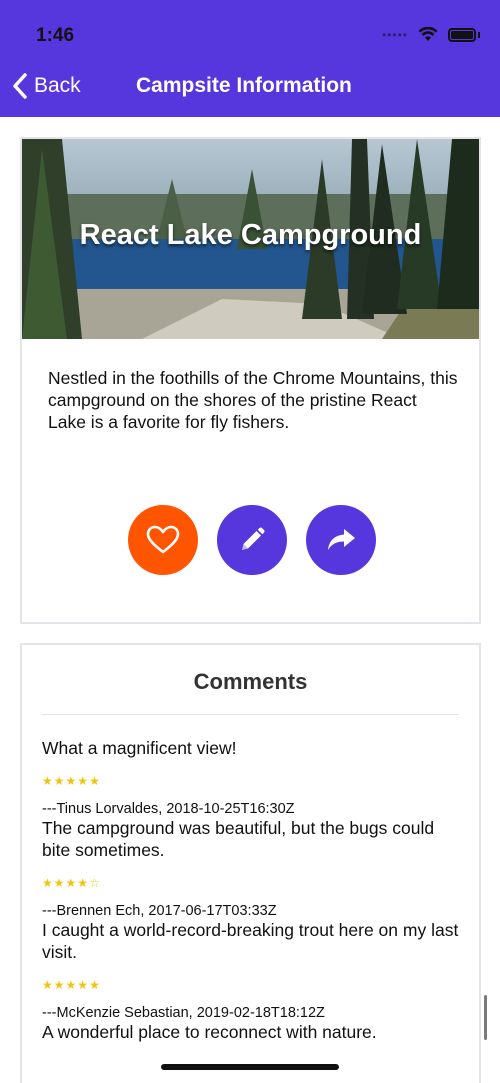 The height and width of the screenshot is (1083, 500). What do you see at coordinates (250, 1067) in the screenshot?
I see `home-indicator` at bounding box center [250, 1067].